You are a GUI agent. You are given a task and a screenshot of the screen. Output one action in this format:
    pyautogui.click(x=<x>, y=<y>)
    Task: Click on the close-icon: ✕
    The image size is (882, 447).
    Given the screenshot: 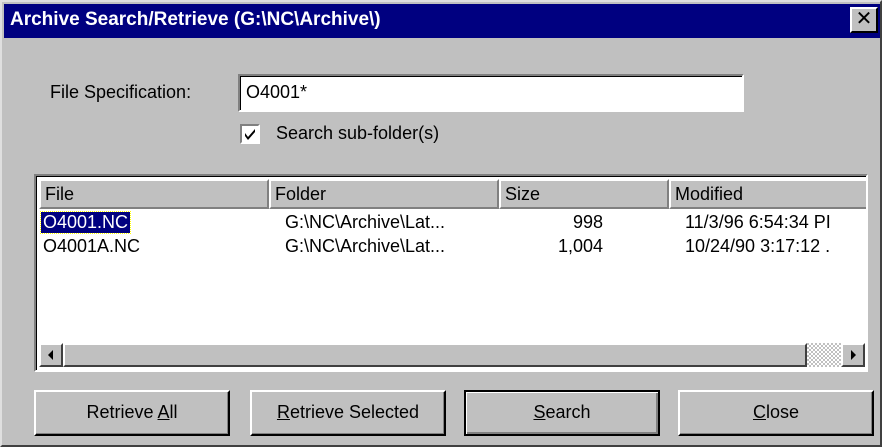 What is the action you would take?
    pyautogui.click(x=864, y=20)
    